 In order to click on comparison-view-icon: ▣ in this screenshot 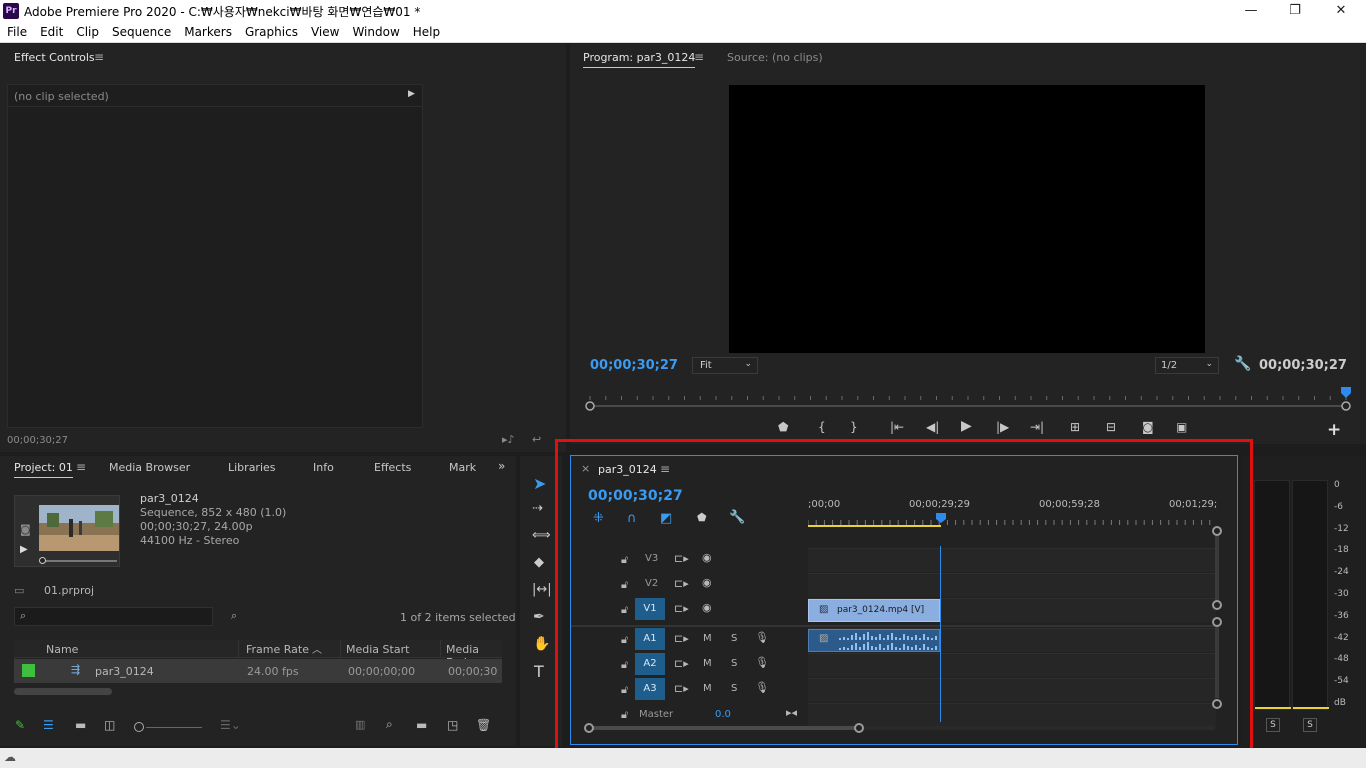, I will do `click(1181, 427)`.